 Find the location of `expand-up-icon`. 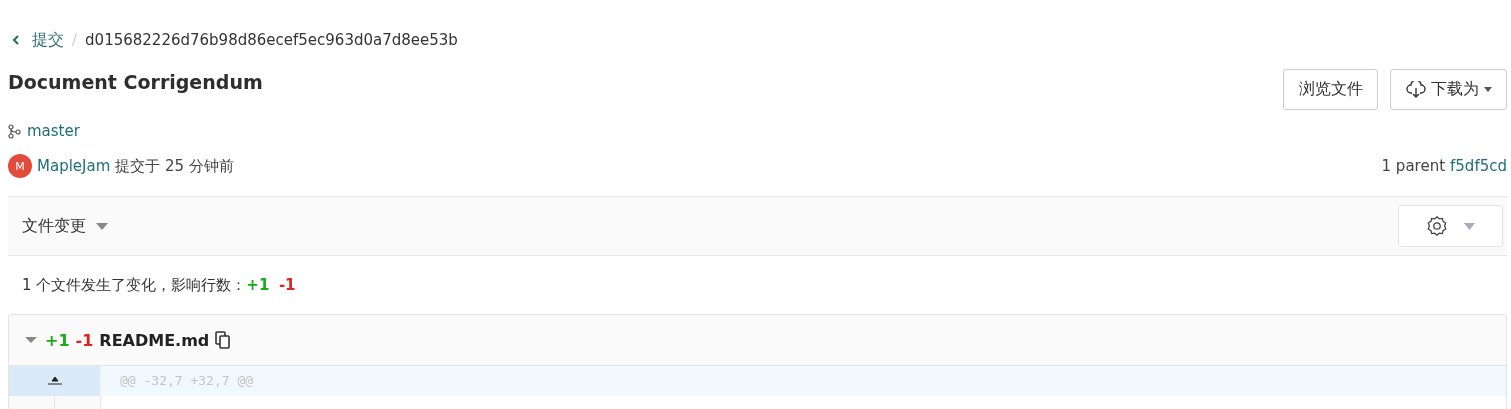

expand-up-icon is located at coordinates (54, 381).